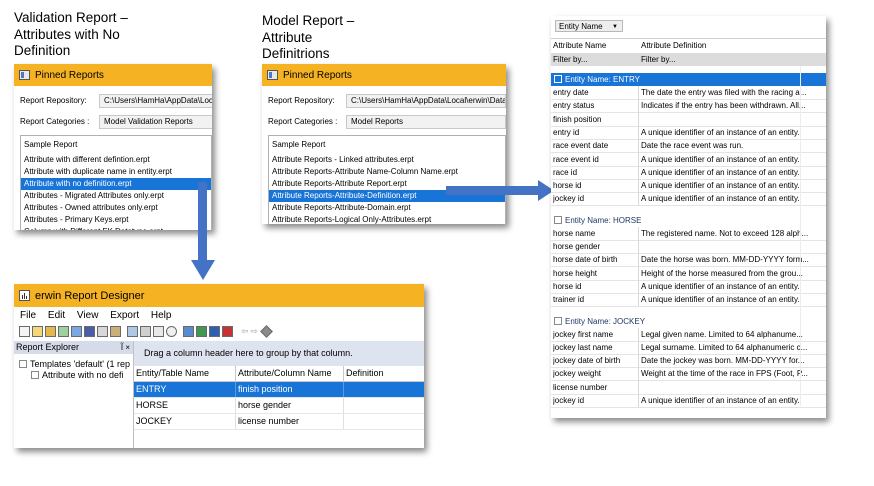 The height and width of the screenshot is (486, 874). I want to click on designer-cell: license number, so click(269, 421).